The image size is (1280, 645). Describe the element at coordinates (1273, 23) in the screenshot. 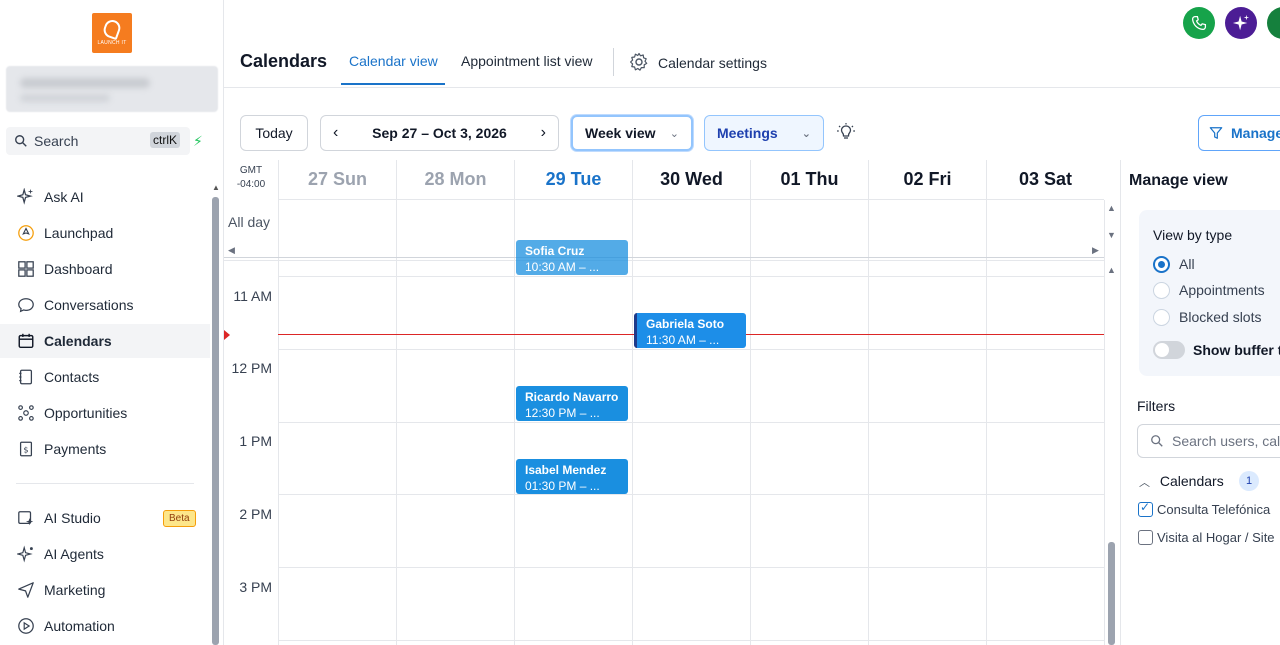

I see `user-avatar` at that location.